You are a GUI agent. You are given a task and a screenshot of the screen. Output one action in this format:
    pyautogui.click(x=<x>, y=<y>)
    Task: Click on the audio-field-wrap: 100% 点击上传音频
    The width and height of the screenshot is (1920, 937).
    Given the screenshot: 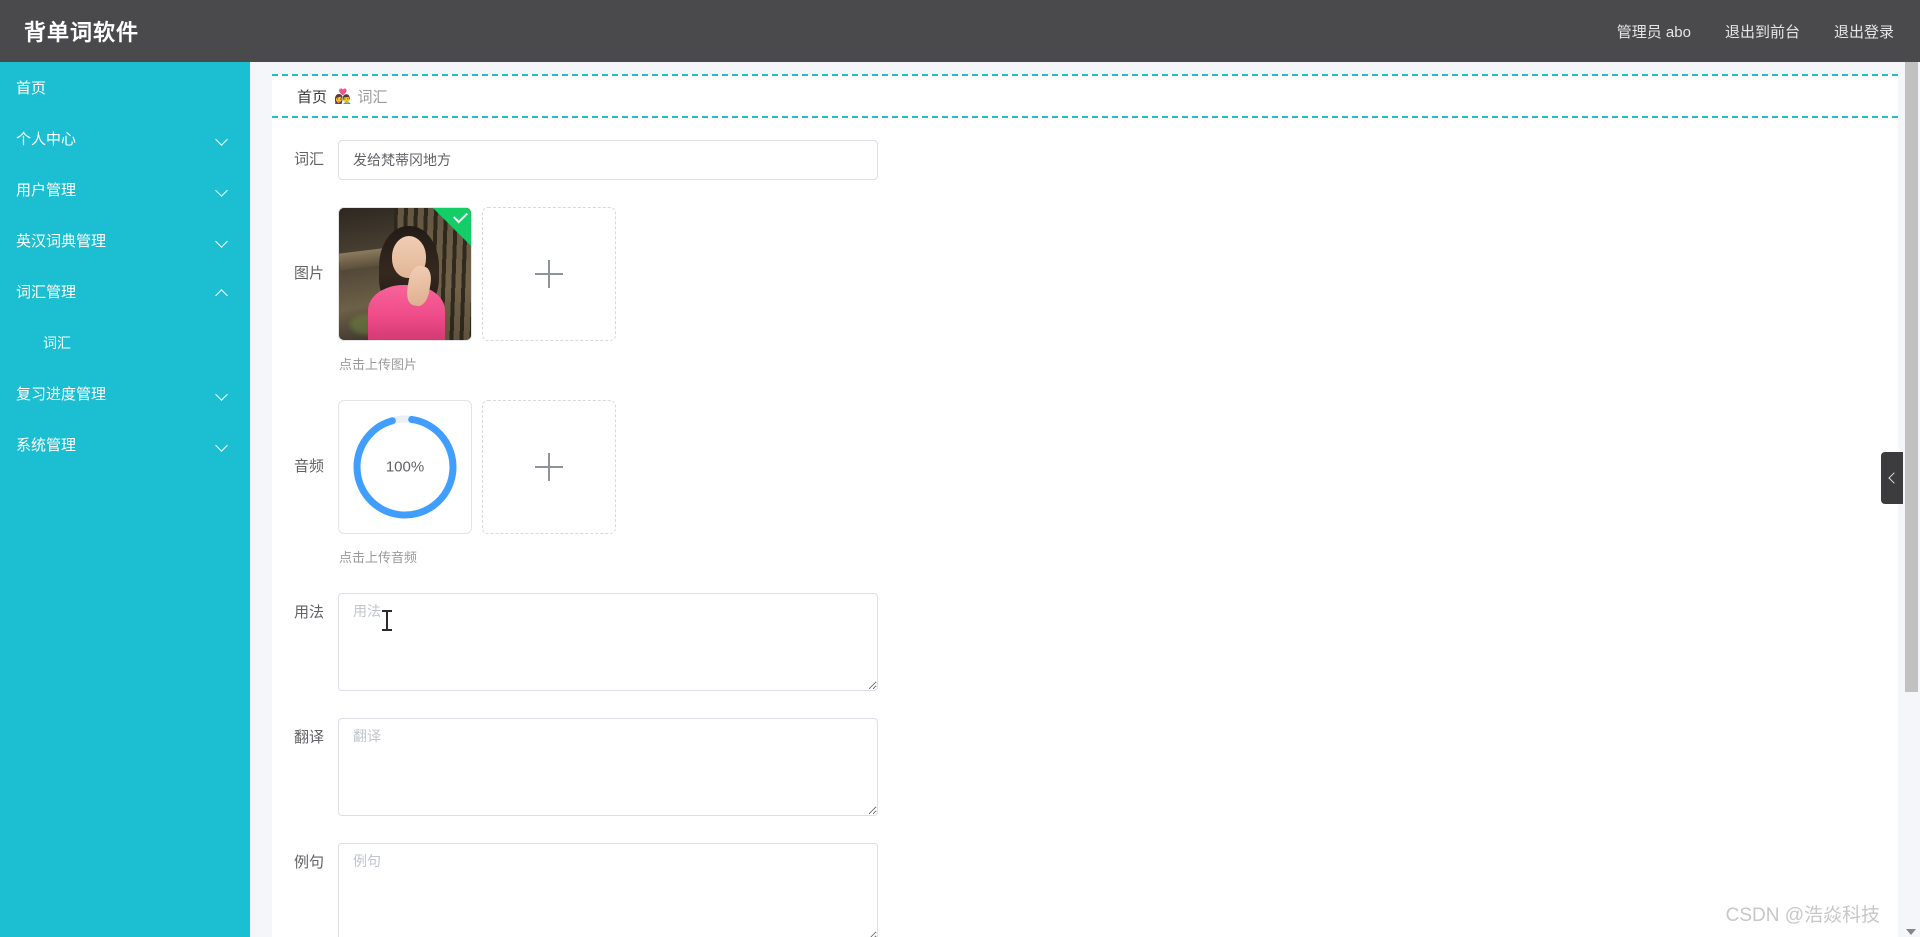 What is the action you would take?
    pyautogui.click(x=1118, y=483)
    